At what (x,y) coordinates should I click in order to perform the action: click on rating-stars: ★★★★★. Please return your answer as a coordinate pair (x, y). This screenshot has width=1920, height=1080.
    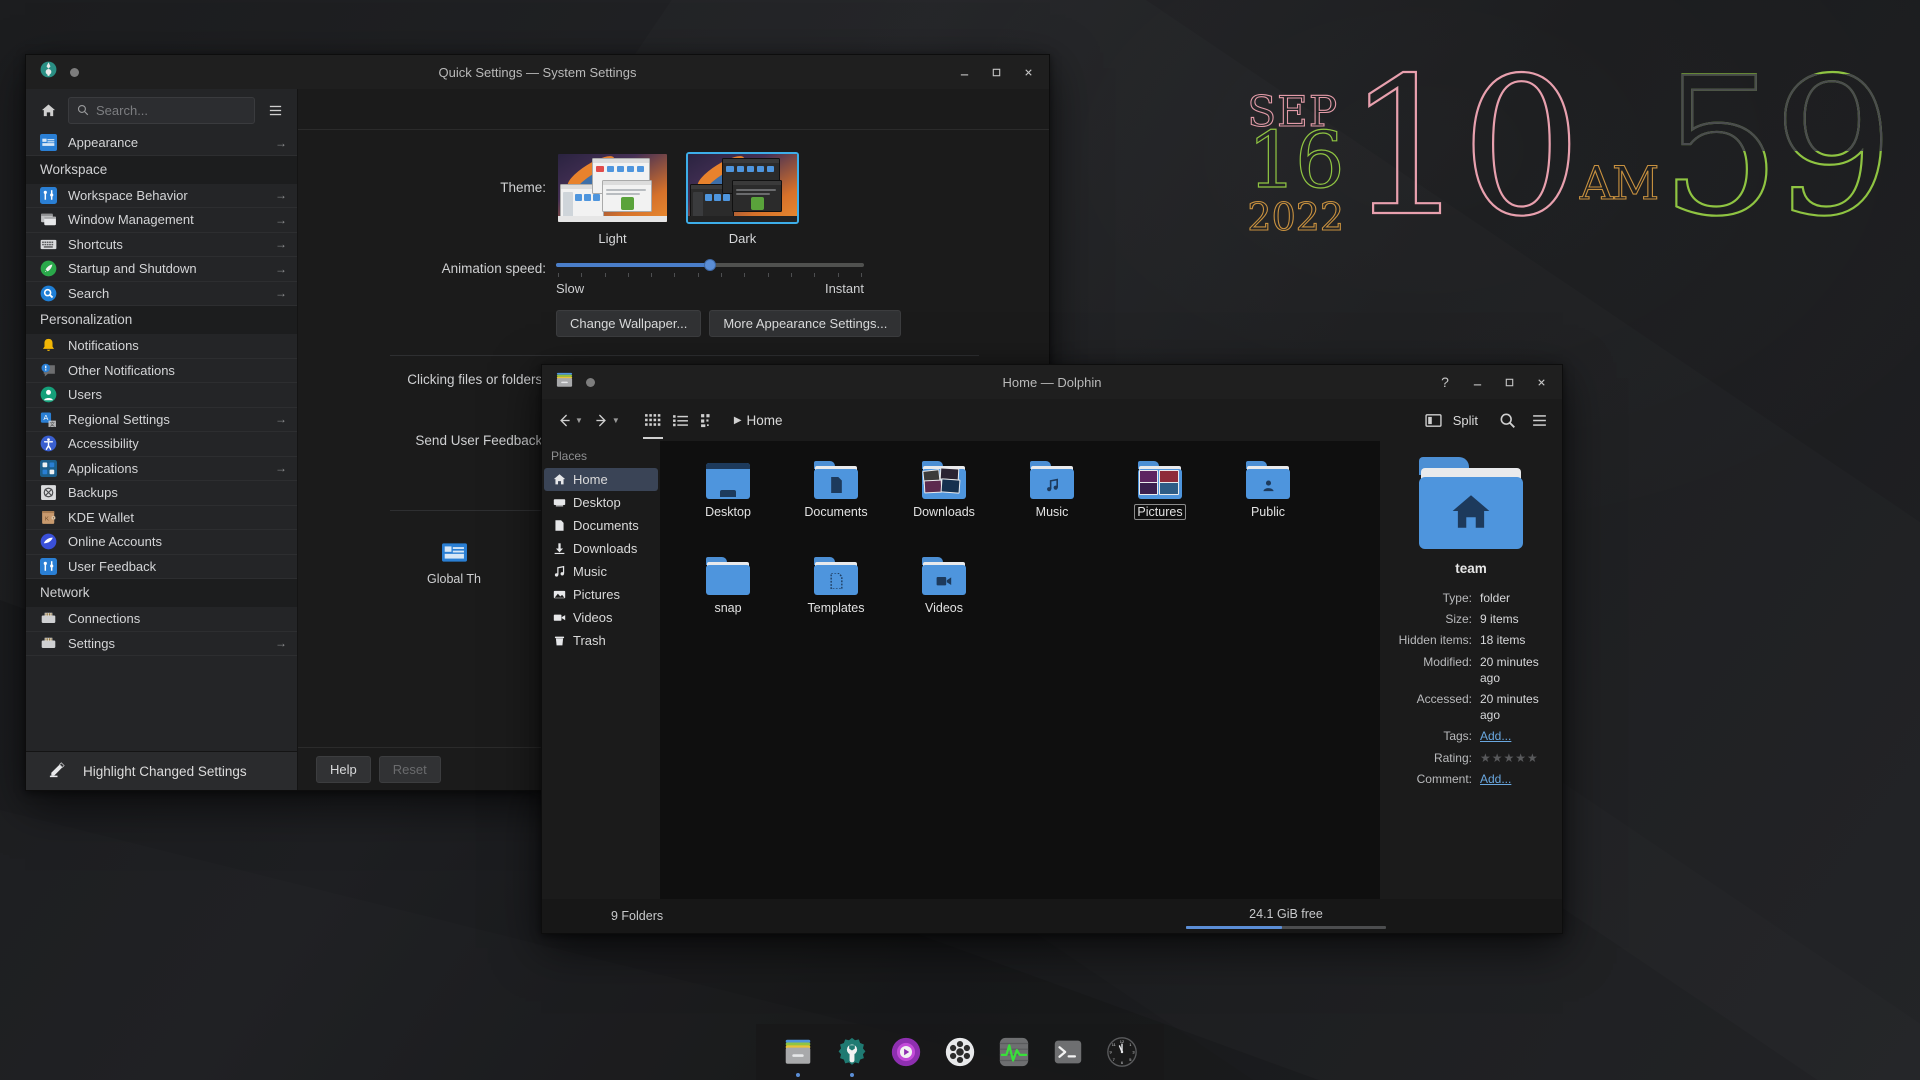
    Looking at the image, I should click on (1514, 758).